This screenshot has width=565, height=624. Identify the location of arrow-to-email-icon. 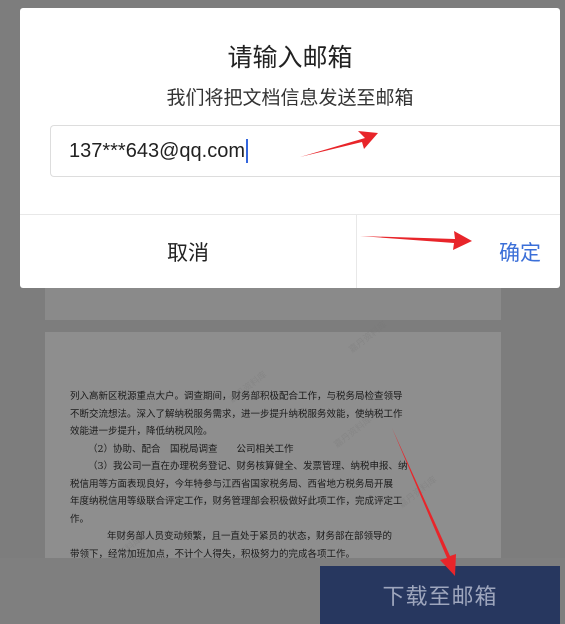
(339, 144).